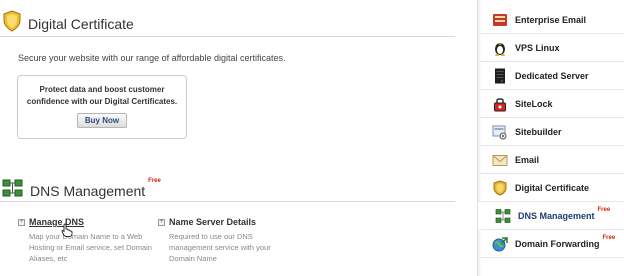 The image size is (624, 276). Describe the element at coordinates (500, 76) in the screenshot. I see `server-icon` at that location.